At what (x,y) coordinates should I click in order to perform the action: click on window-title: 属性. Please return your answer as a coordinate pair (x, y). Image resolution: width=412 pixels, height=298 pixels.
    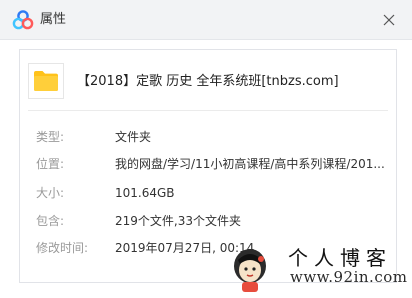
    Looking at the image, I should click on (53, 19).